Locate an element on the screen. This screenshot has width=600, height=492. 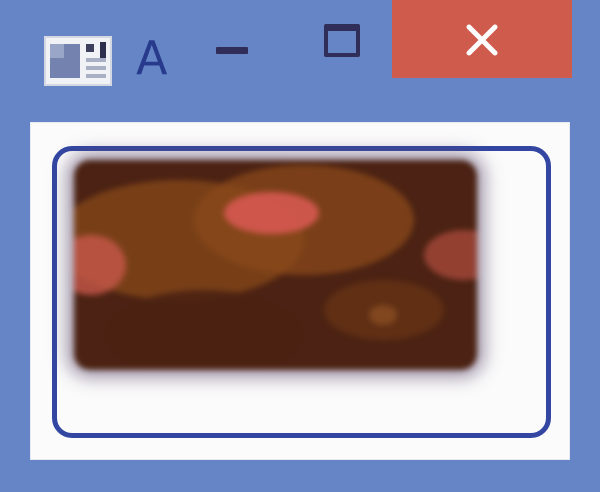
close-button is located at coordinates (482, 39).